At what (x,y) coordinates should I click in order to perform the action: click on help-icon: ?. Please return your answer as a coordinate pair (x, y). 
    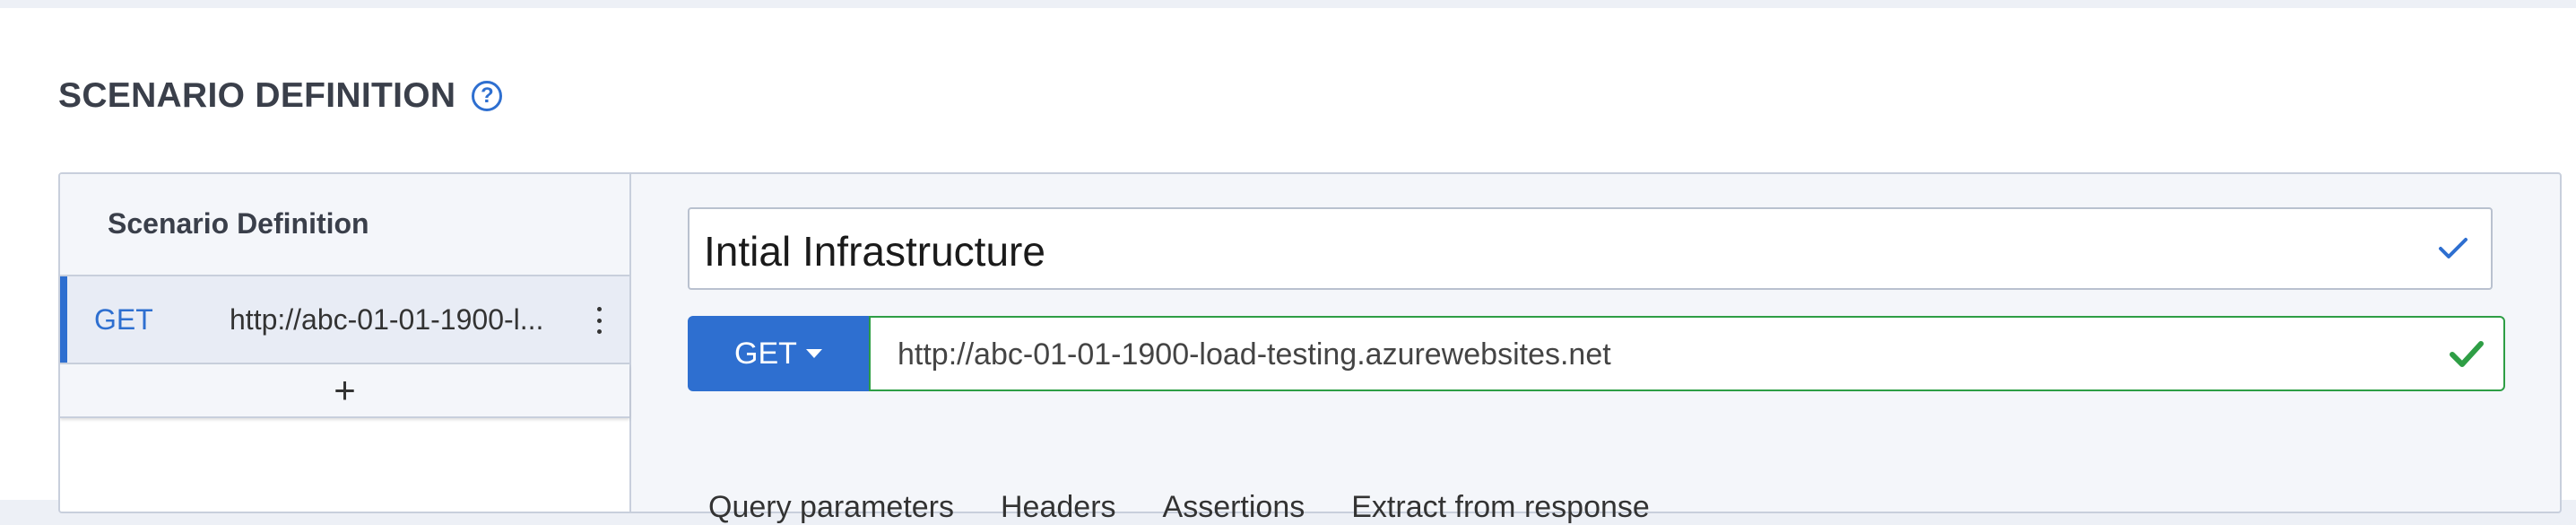
    Looking at the image, I should click on (487, 96).